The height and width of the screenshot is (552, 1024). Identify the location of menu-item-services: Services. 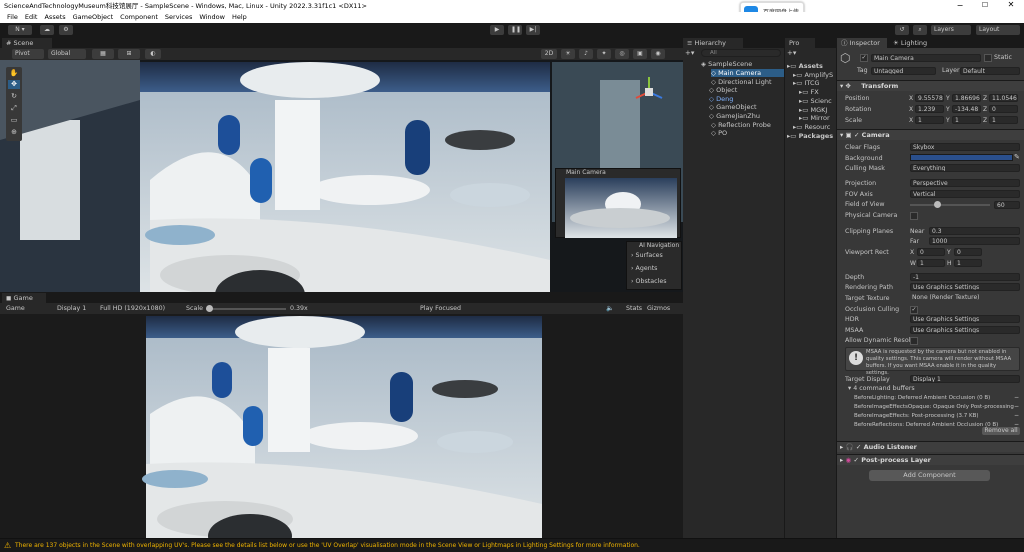
(178, 17).